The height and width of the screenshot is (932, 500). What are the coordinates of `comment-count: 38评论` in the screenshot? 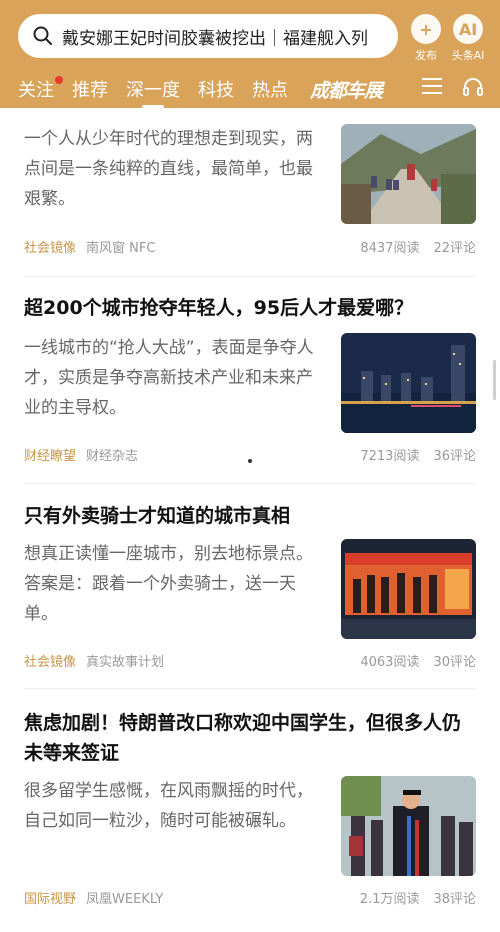 It's located at (454, 899).